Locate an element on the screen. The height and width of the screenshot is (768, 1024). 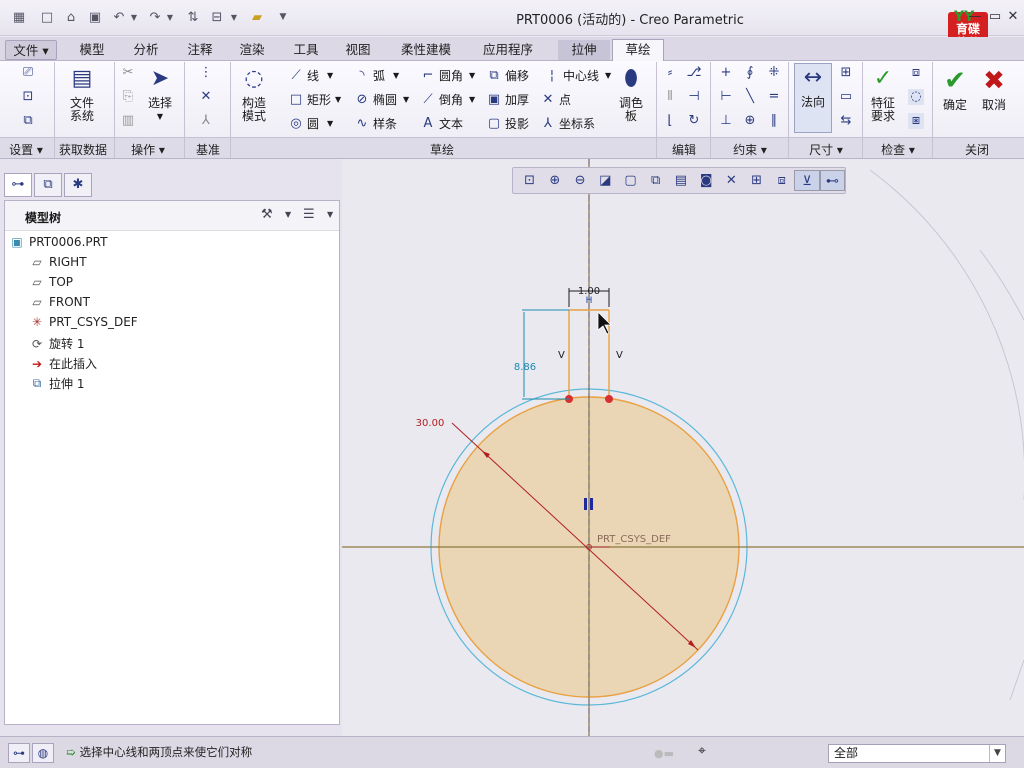
refit-icon: ⊡ is located at coordinates (529, 180).